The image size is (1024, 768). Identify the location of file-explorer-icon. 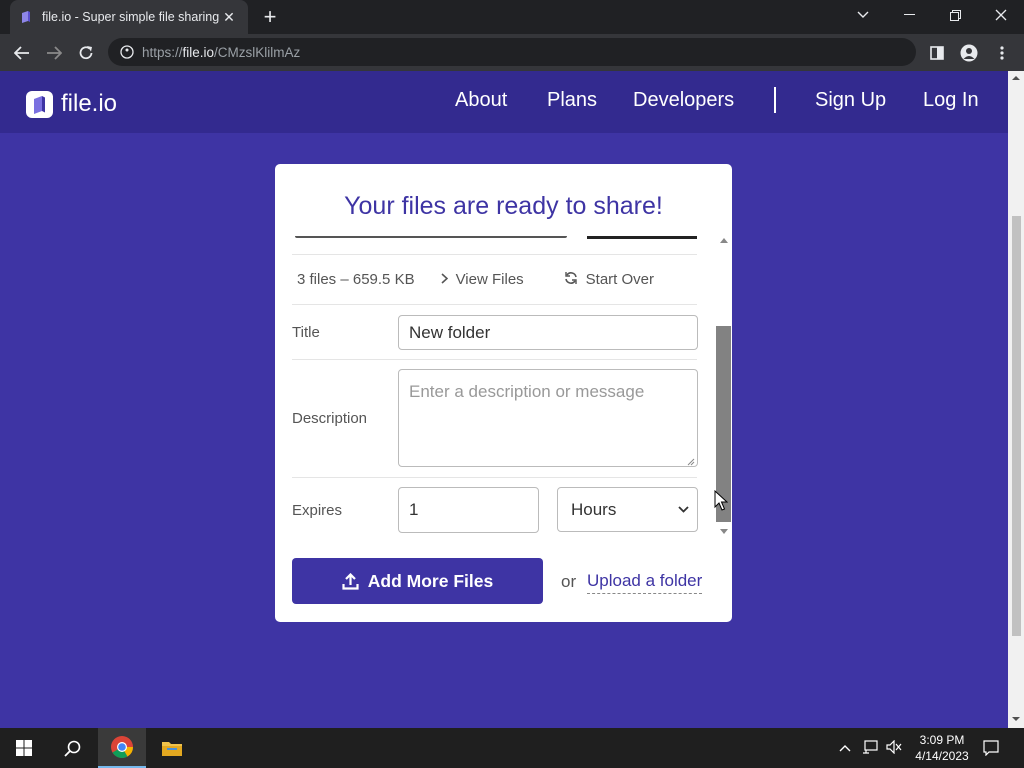
(172, 748).